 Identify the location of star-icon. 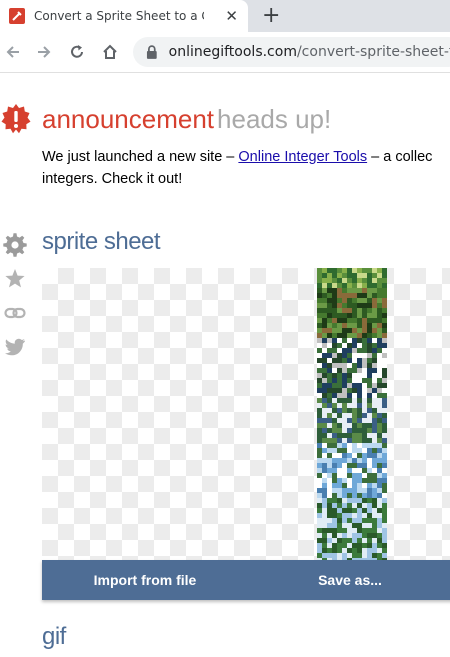
(15, 279).